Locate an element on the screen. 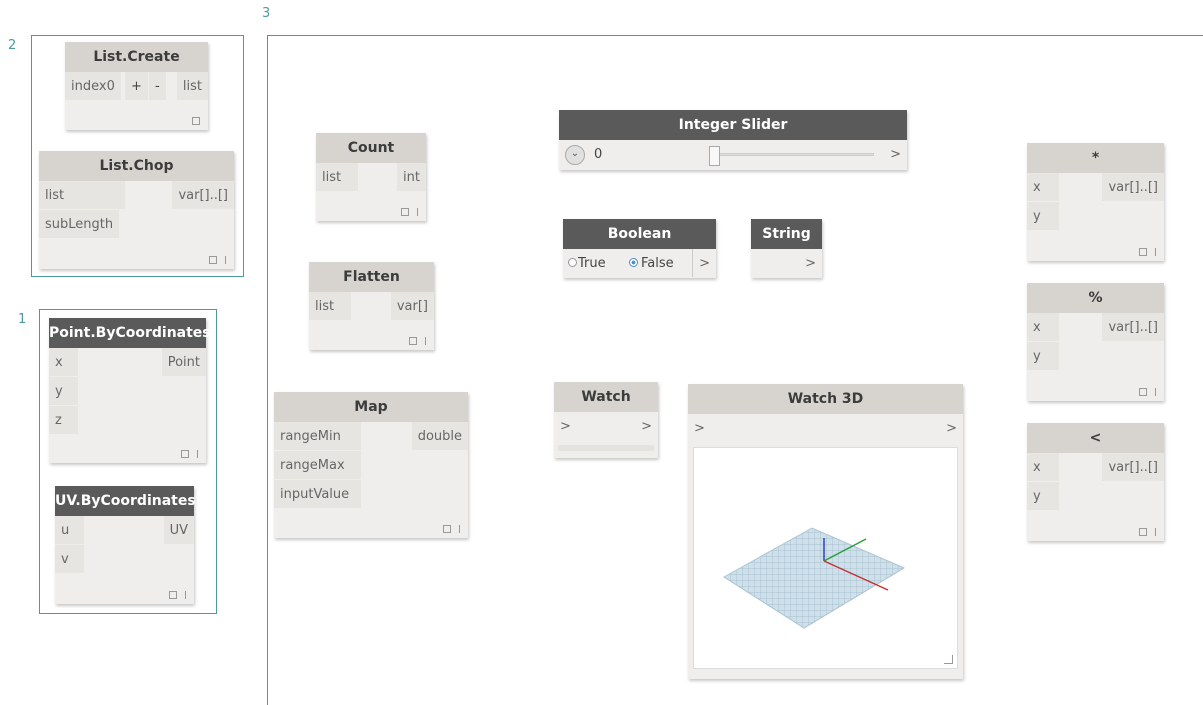 This screenshot has height=705, width=1203. input-port-sublength: subLength is located at coordinates (79, 224).